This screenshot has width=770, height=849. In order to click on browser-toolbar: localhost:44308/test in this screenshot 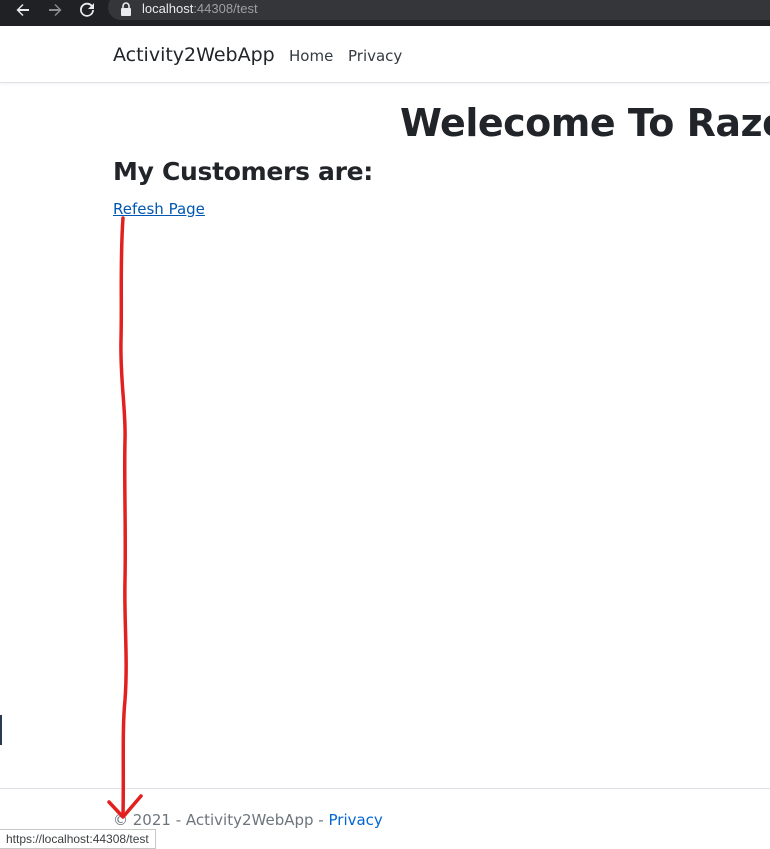, I will do `click(385, 13)`.